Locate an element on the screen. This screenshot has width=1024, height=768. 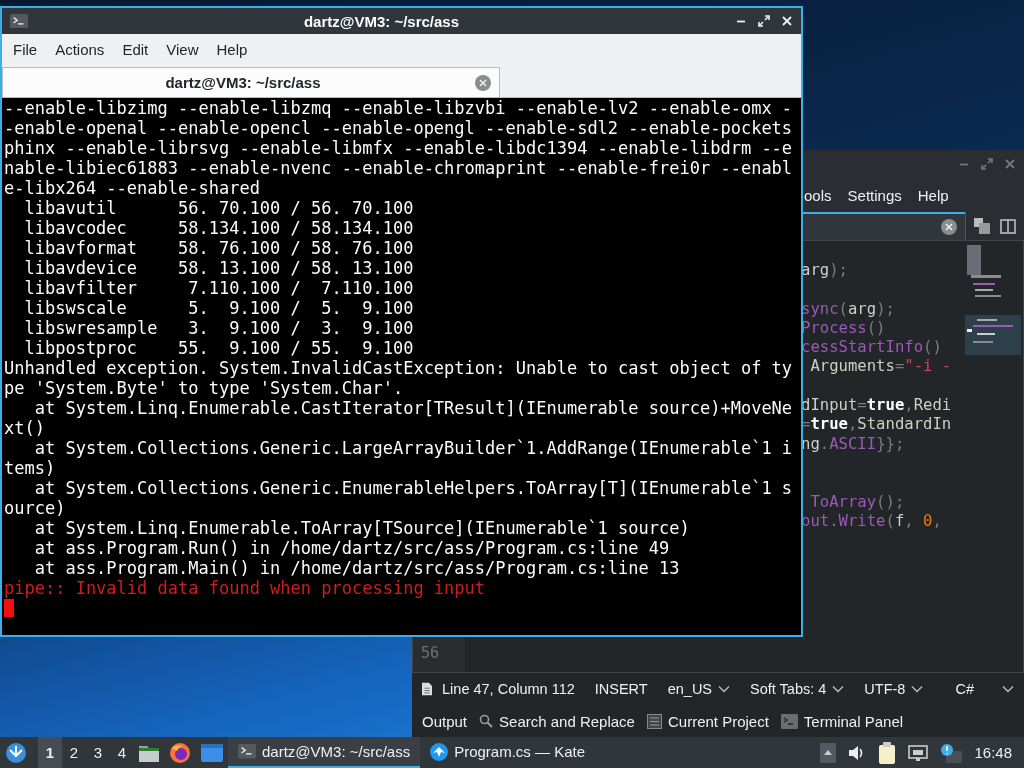
line-number: 56 is located at coordinates (430, 653).